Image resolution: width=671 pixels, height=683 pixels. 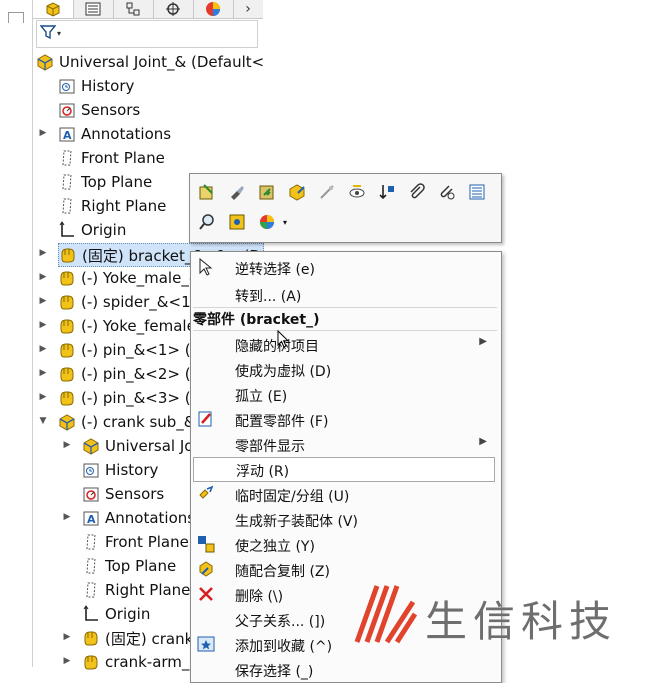 What do you see at coordinates (345, 369) in the screenshot?
I see `menu-item-make-virtual: 使成为虚拟 (D)` at bounding box center [345, 369].